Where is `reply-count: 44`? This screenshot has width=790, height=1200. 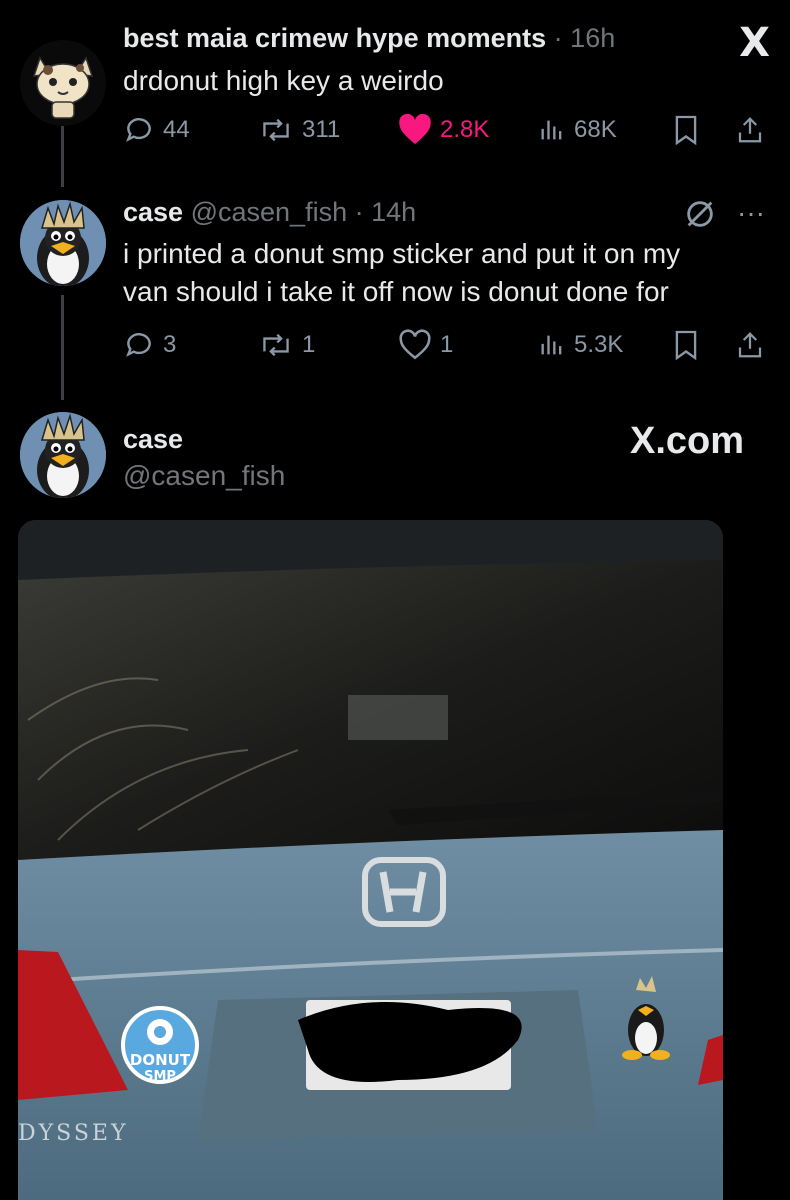 reply-count: 44 is located at coordinates (176, 129).